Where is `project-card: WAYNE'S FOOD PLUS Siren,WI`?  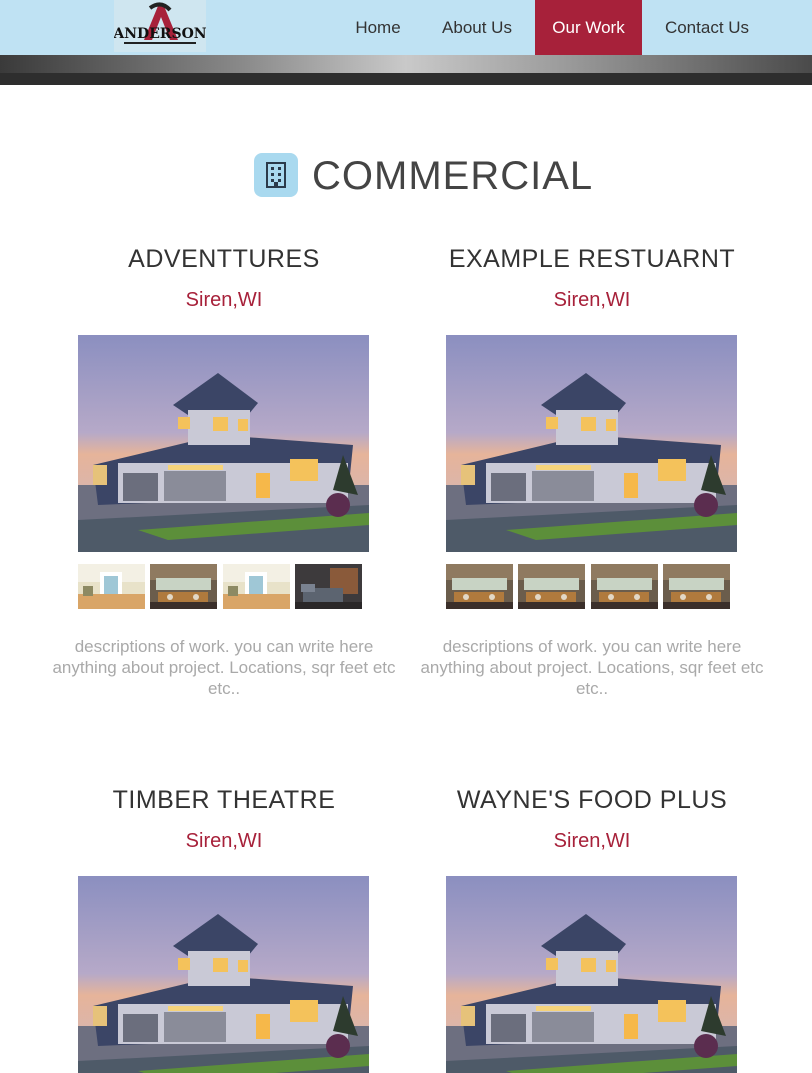
project-card: WAYNE'S FOOD PLUS Siren,WI is located at coordinates (592, 927).